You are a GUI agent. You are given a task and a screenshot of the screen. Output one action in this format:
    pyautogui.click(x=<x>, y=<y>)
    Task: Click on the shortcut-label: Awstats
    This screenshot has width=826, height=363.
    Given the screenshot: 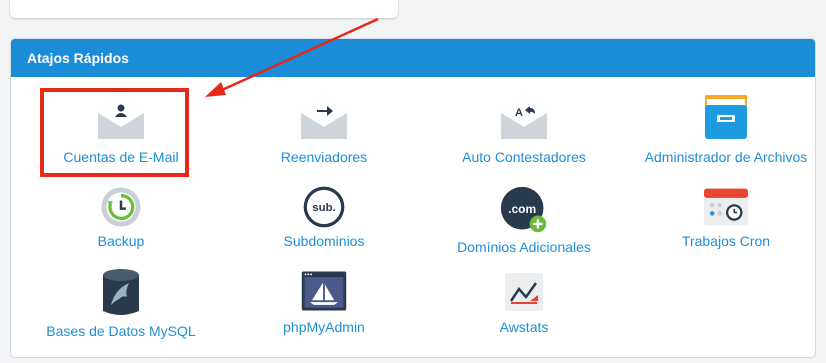 What is the action you would take?
    pyautogui.click(x=524, y=327)
    